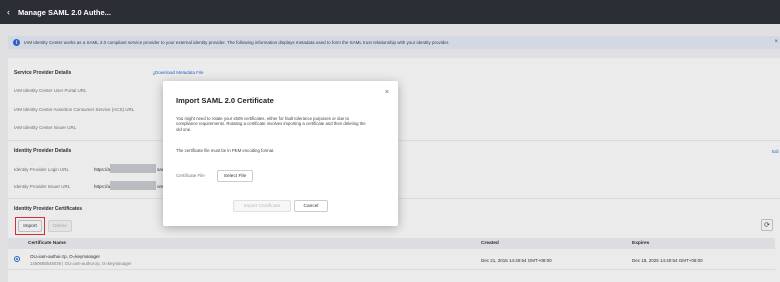 The image size is (780, 282). I want to click on dialog-title: Import SAML 2.0 Certificate, so click(225, 100).